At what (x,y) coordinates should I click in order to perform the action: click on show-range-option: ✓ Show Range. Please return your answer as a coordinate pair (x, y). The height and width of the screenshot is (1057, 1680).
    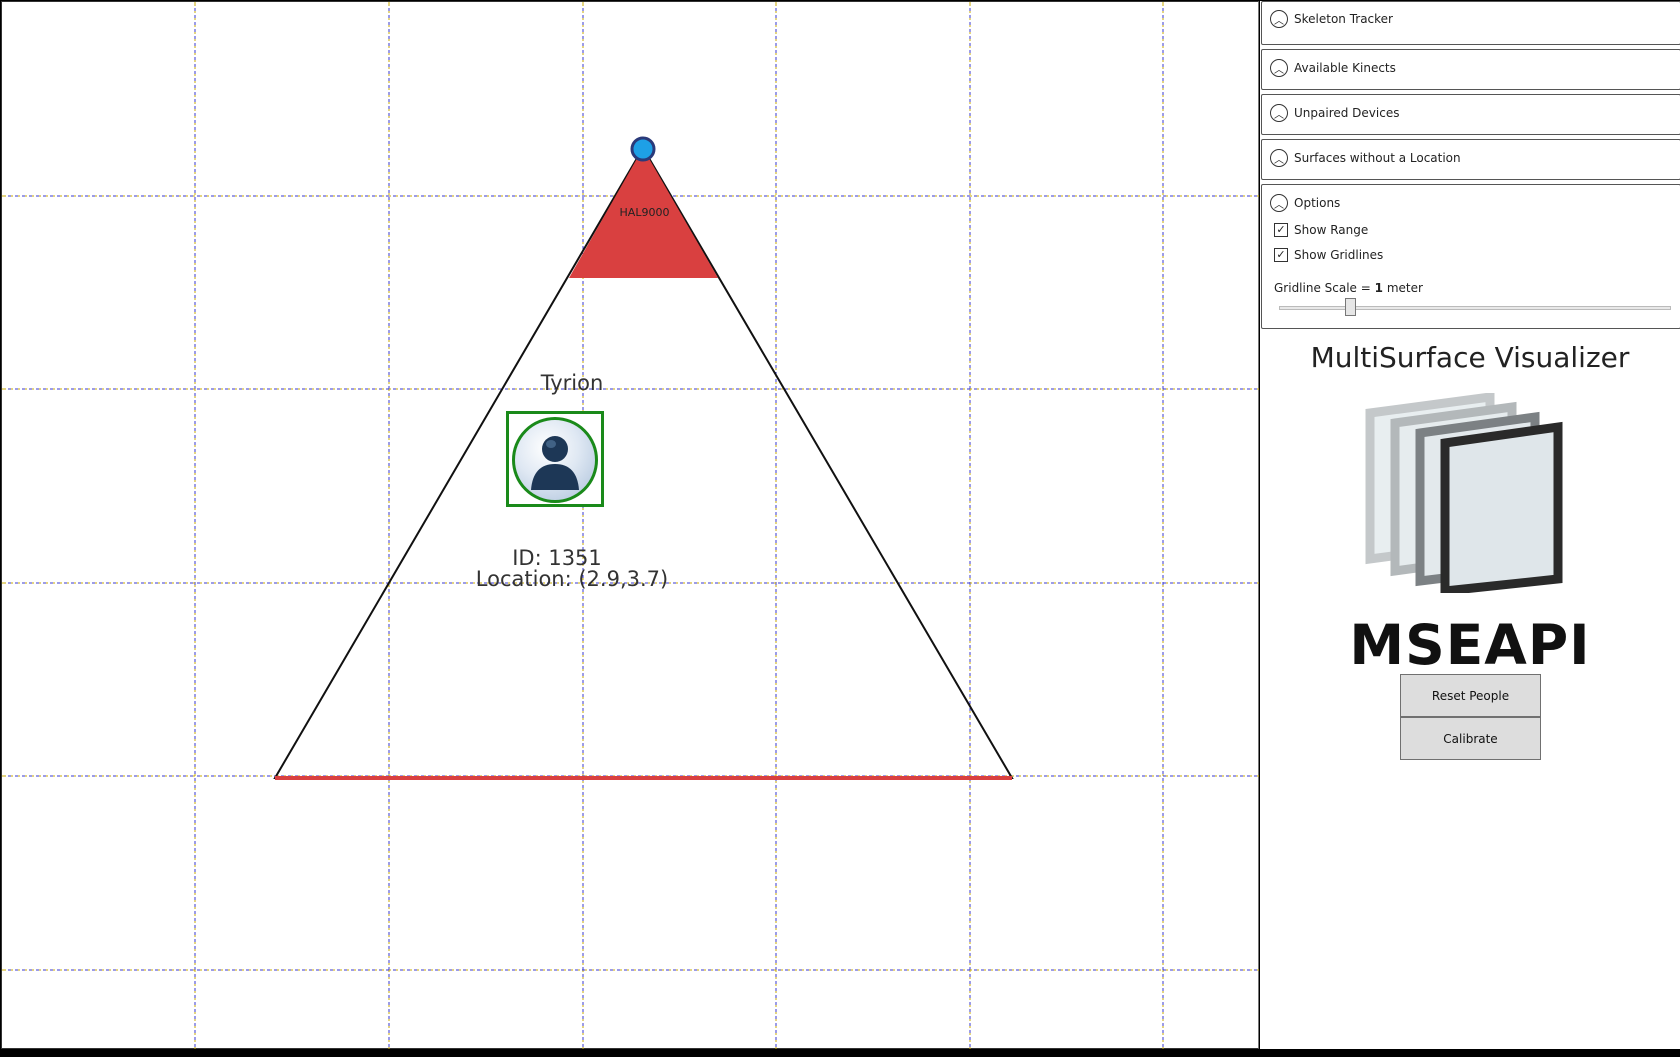
    Looking at the image, I should click on (1321, 230).